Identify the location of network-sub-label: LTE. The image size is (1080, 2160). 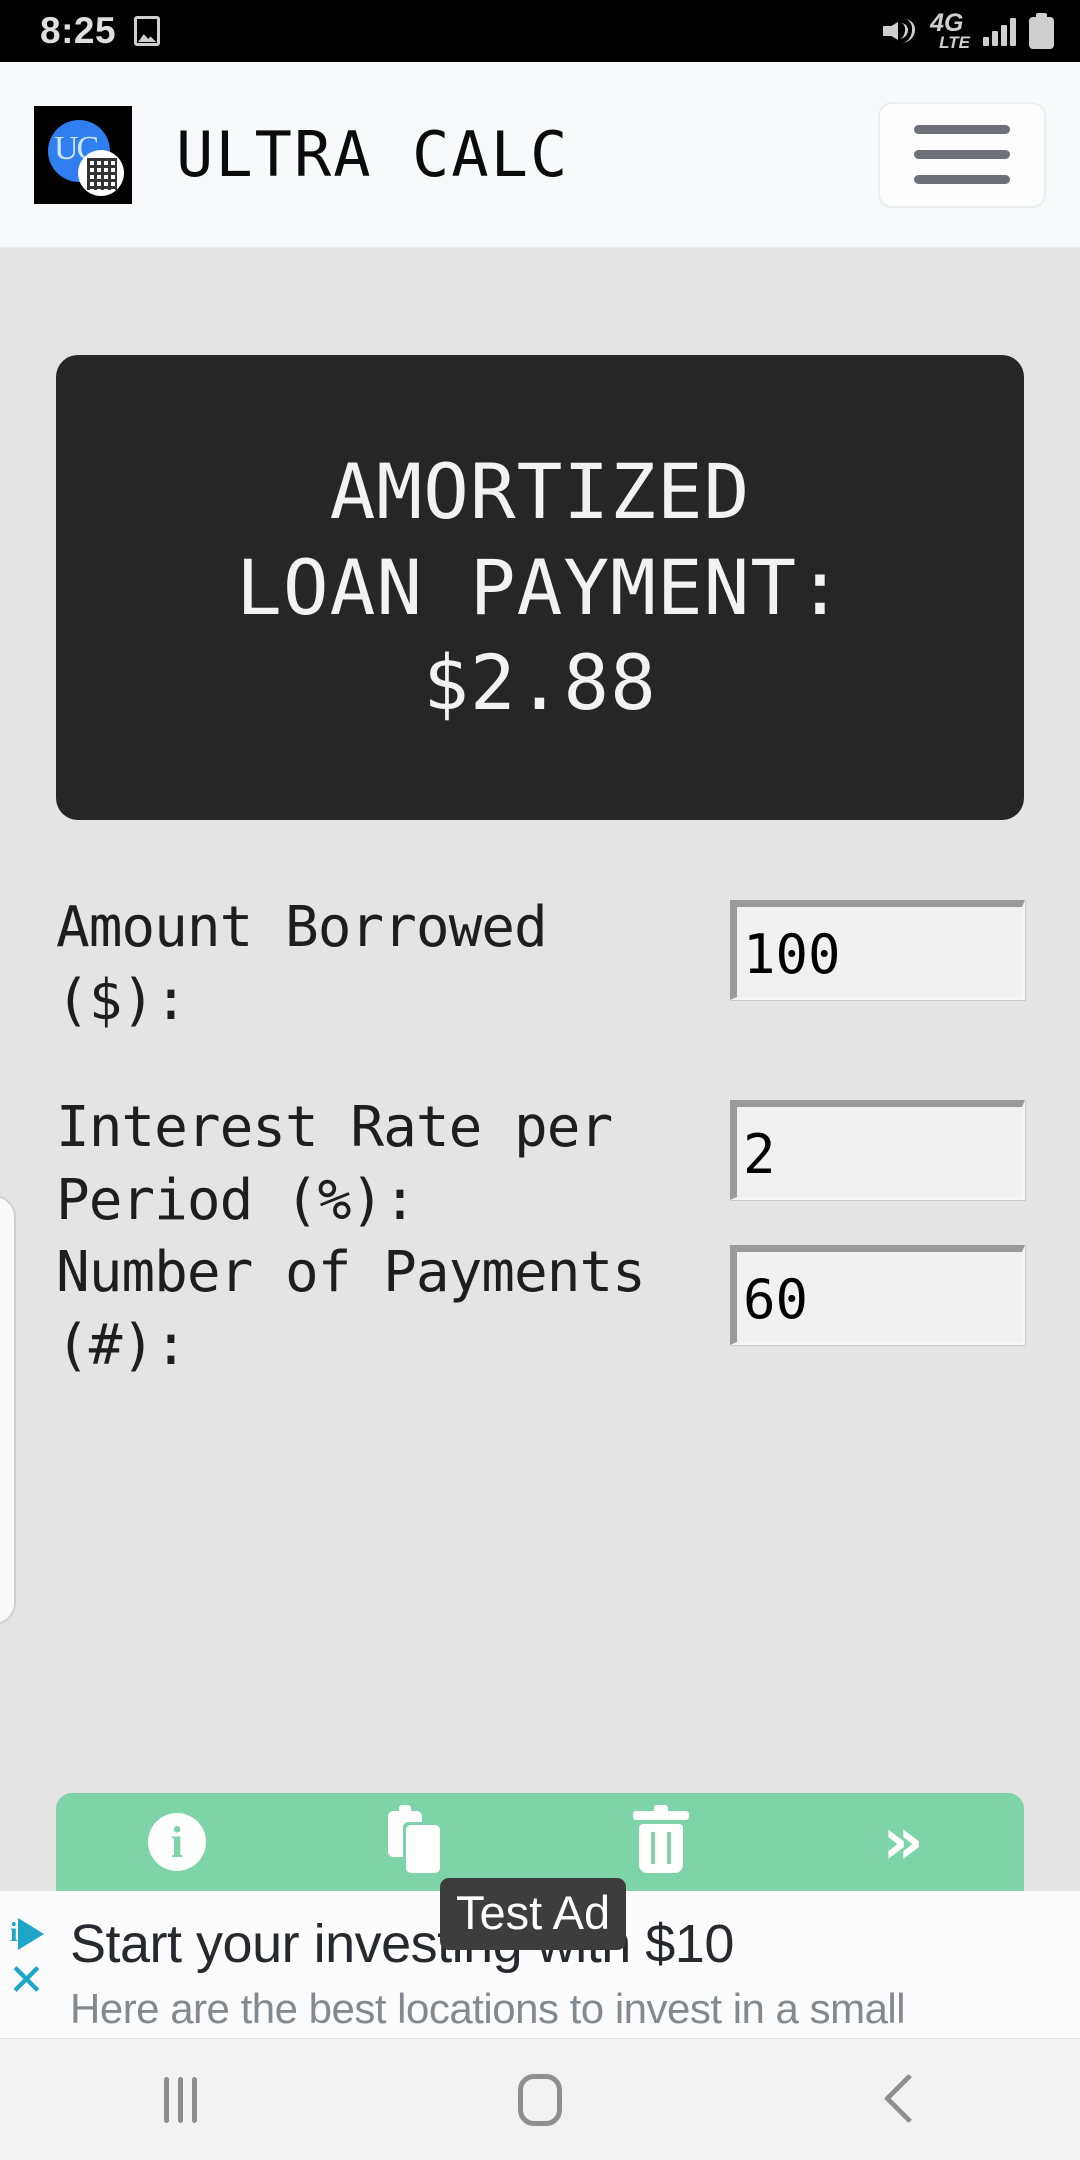
(954, 42).